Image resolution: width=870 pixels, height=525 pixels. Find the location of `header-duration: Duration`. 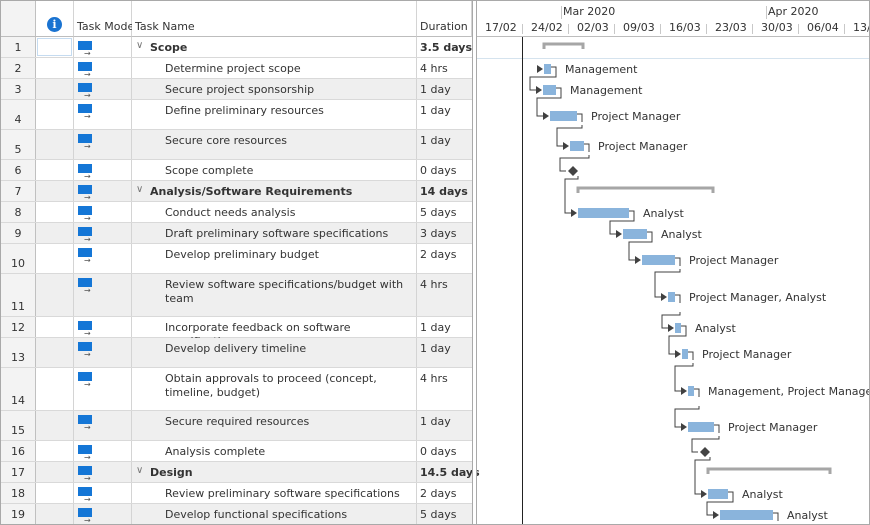

header-duration: Duration is located at coordinates (444, 19).